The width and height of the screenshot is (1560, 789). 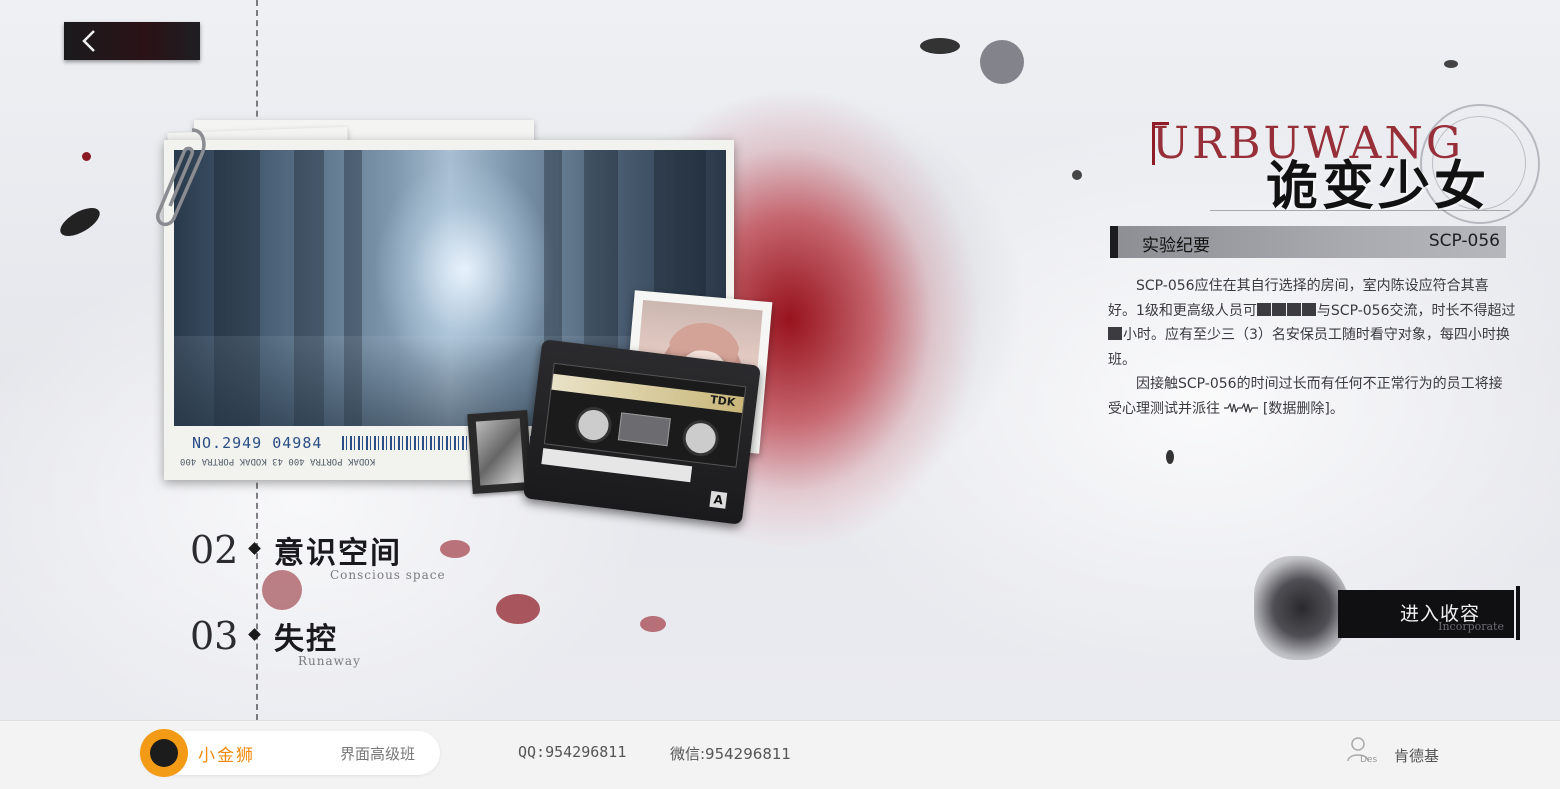 I want to click on waveform-redaction-icon, so click(x=1241, y=407).